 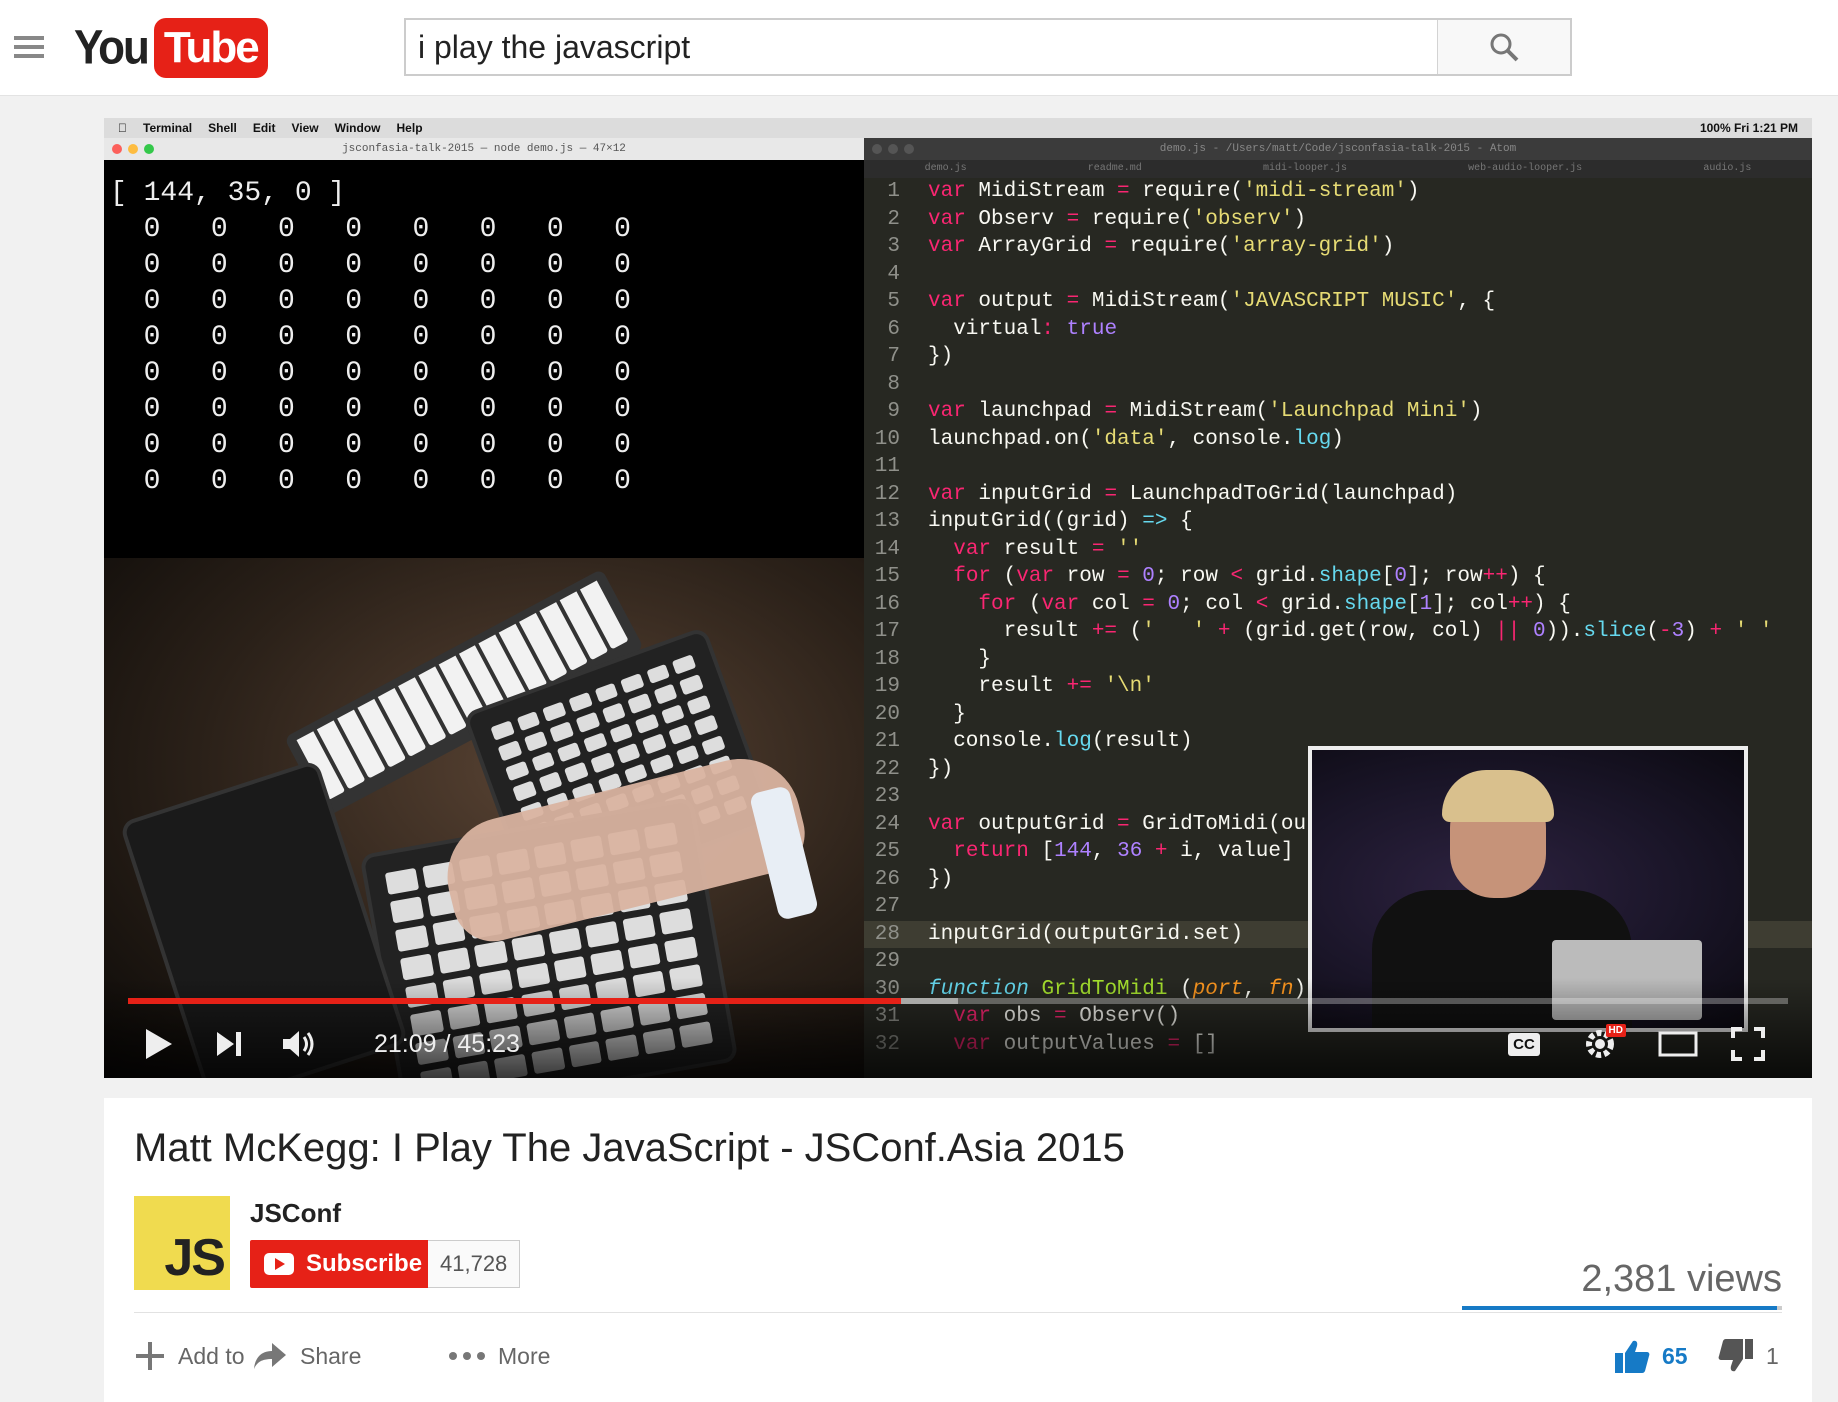 I want to click on code-text: var ArrayGrid = require('array-grid'), so click(x=1161, y=246).